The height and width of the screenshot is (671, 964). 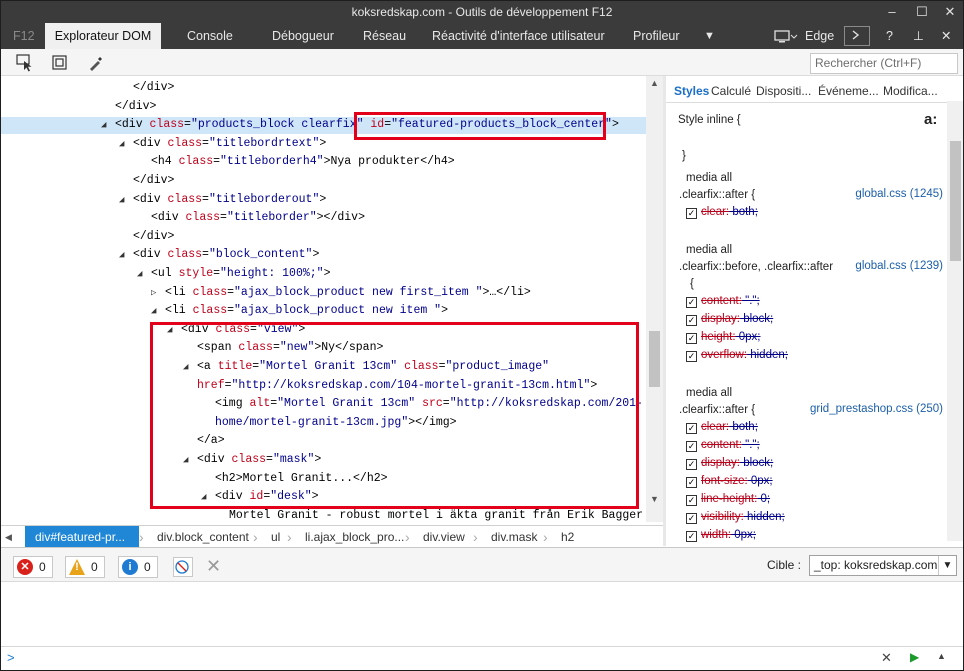 I want to click on run-icon: ▶, so click(x=914, y=657).